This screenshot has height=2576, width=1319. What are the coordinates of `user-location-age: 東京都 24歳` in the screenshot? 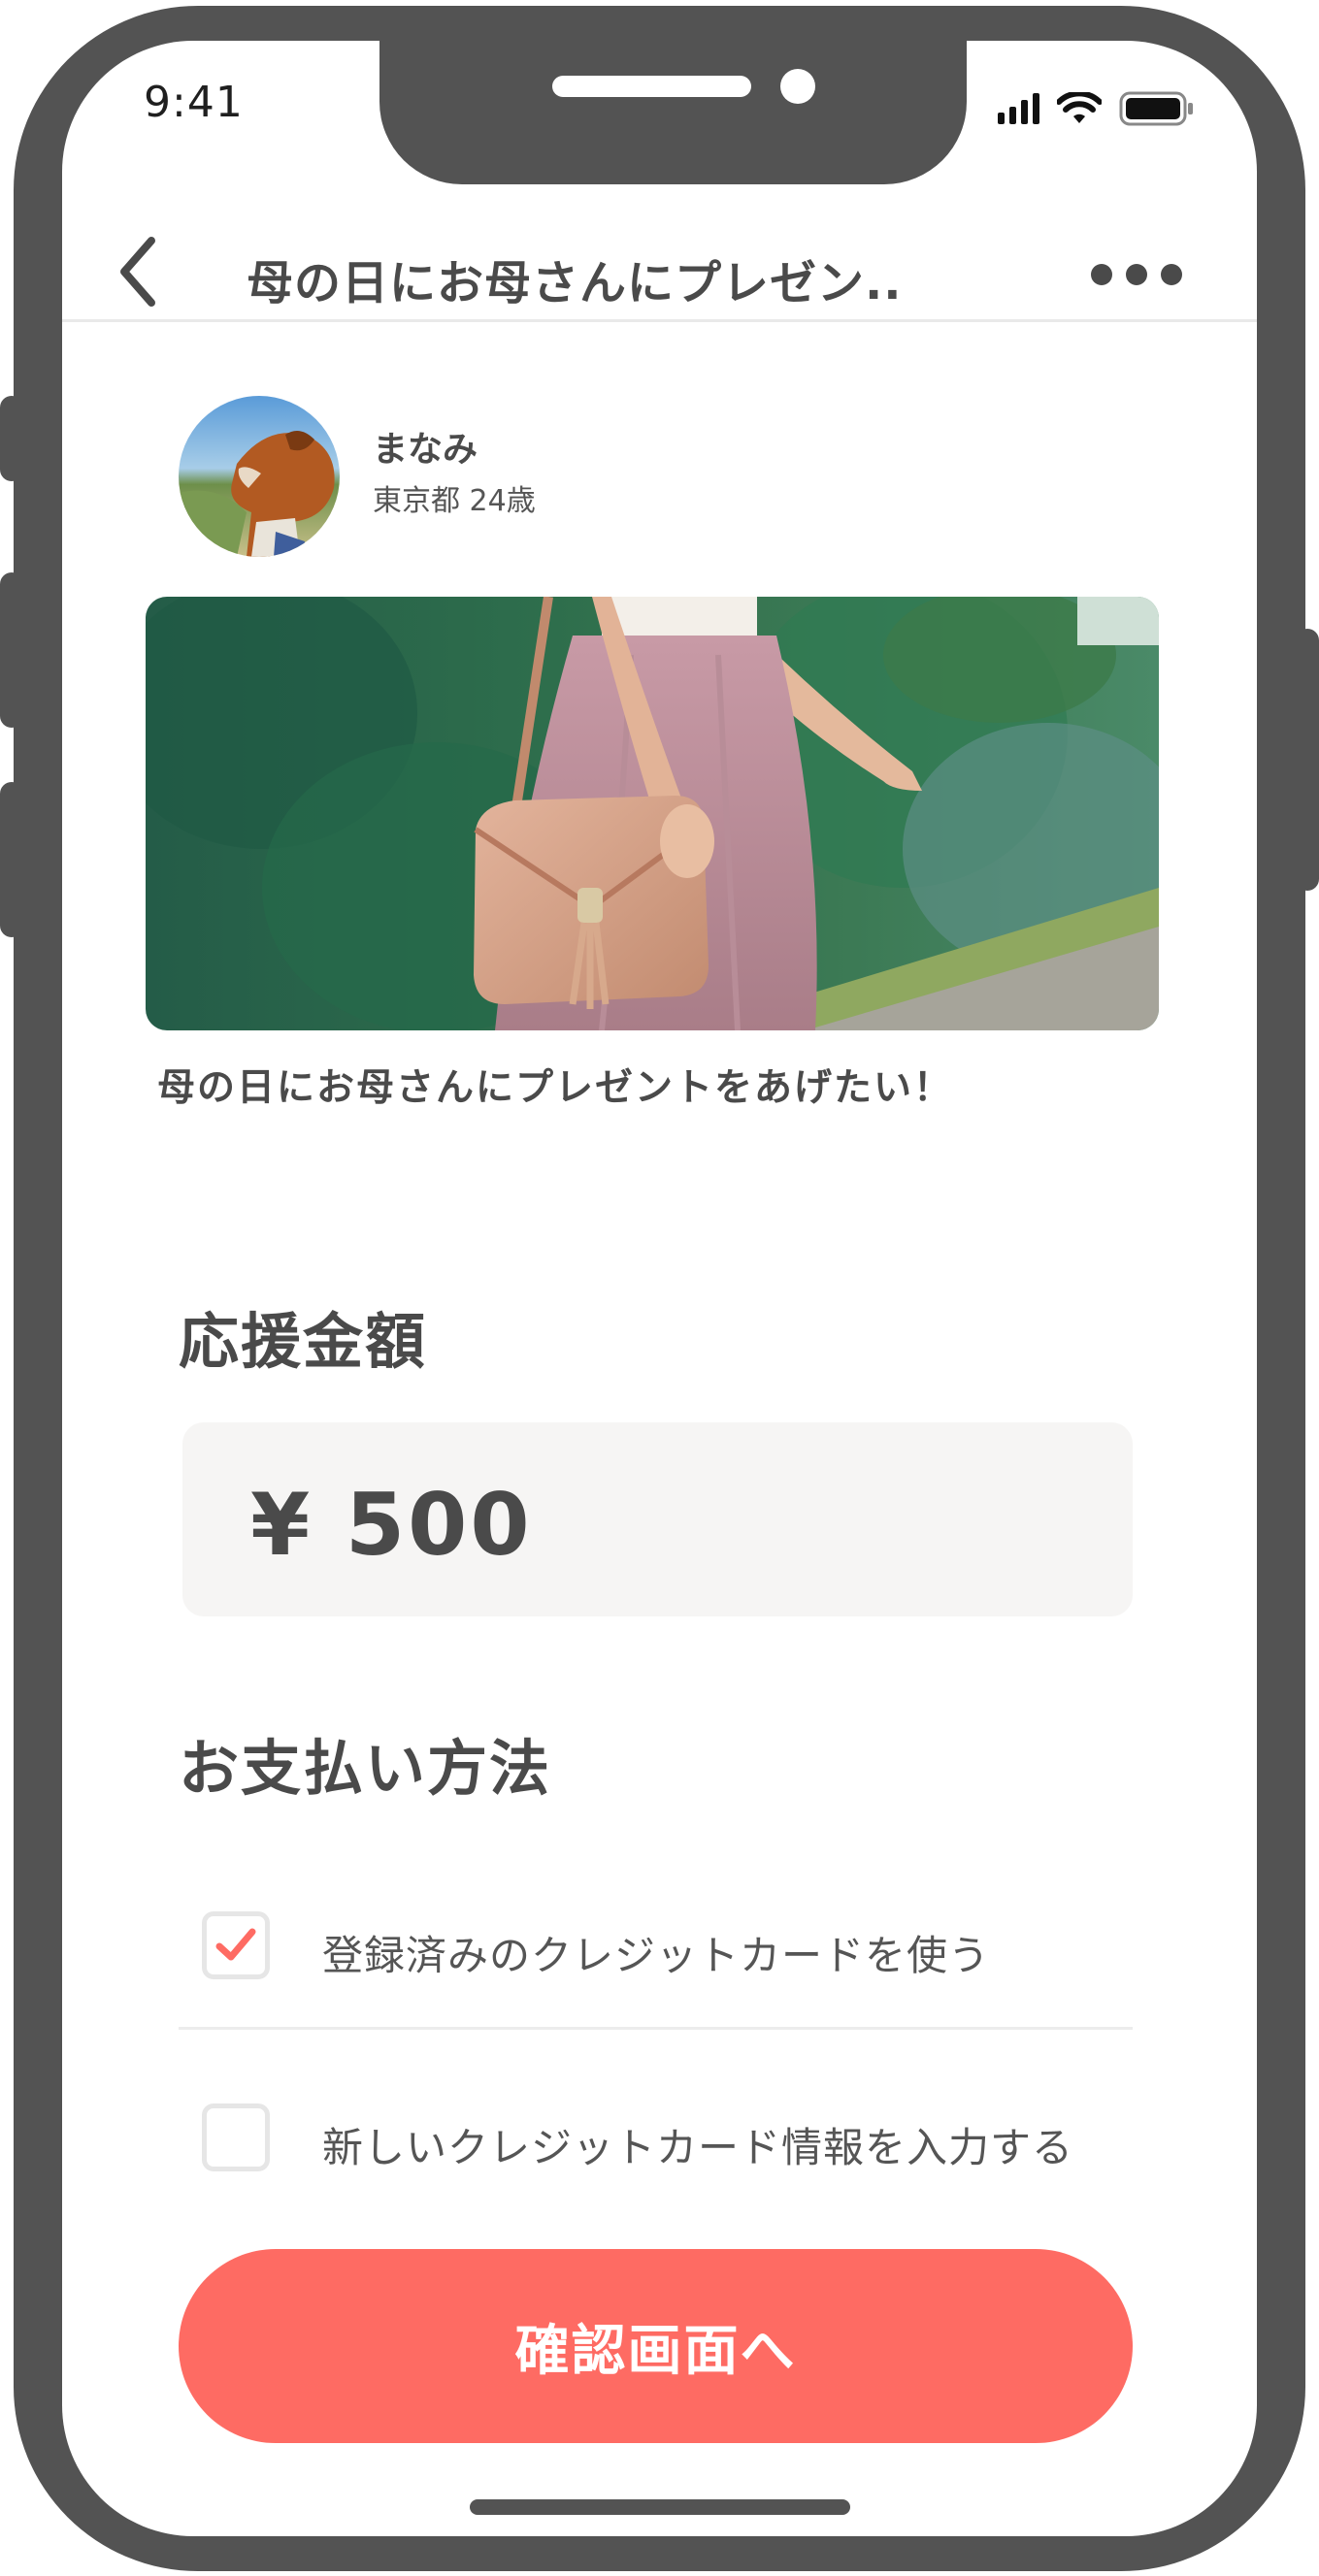 It's located at (454, 501).